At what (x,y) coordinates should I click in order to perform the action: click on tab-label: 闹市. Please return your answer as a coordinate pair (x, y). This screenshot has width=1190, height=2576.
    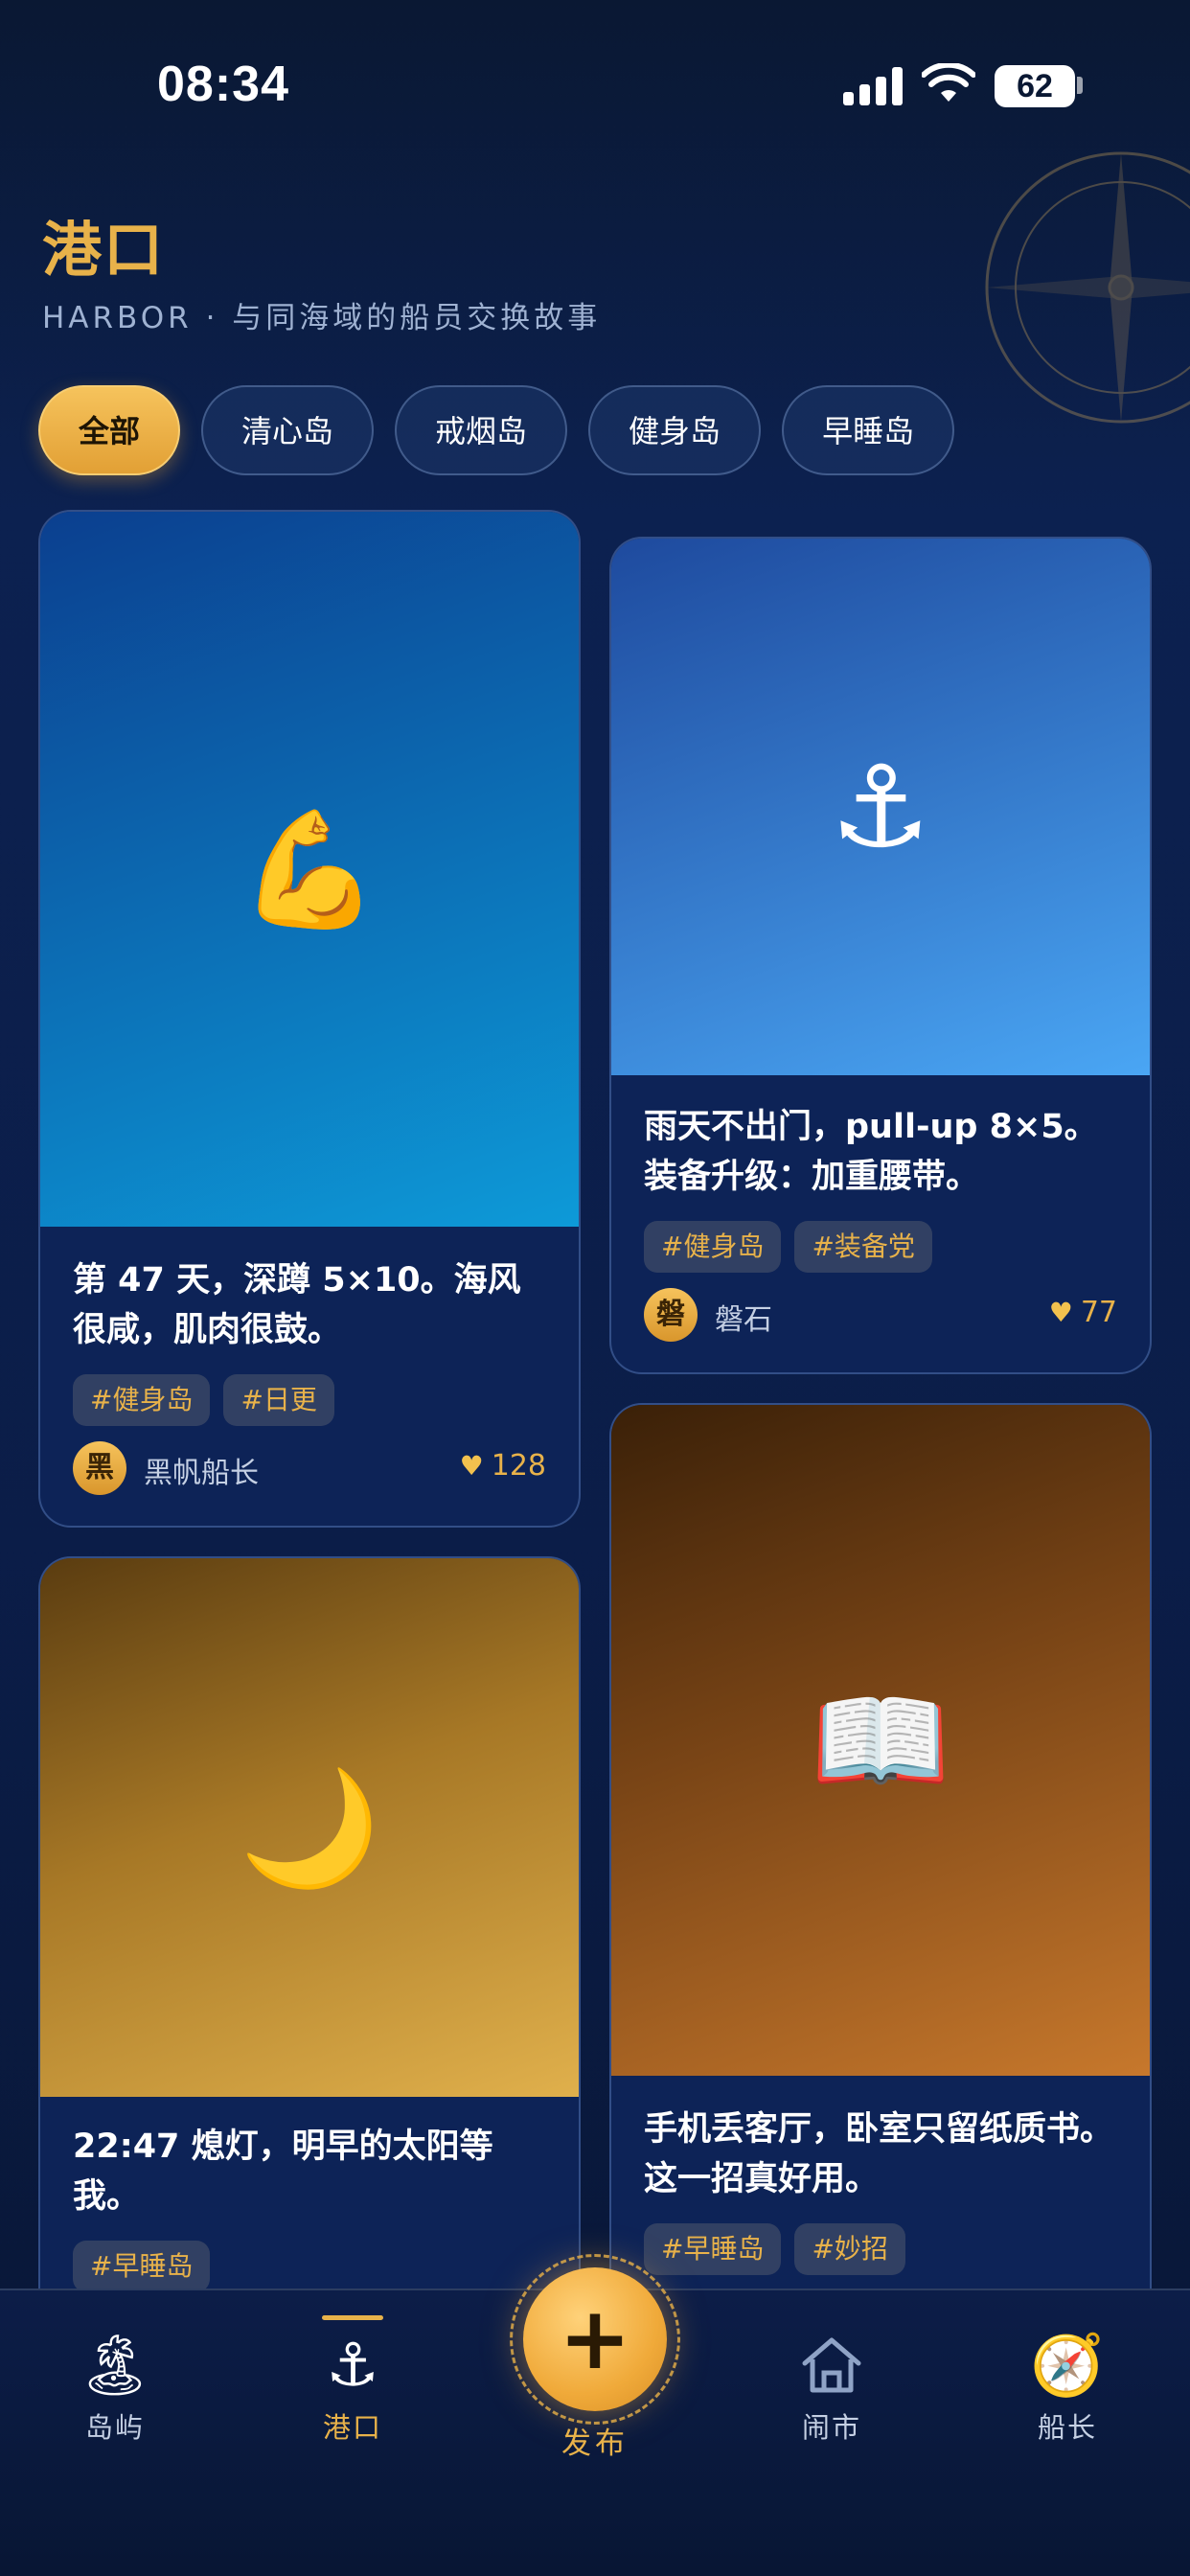
    Looking at the image, I should click on (831, 2427).